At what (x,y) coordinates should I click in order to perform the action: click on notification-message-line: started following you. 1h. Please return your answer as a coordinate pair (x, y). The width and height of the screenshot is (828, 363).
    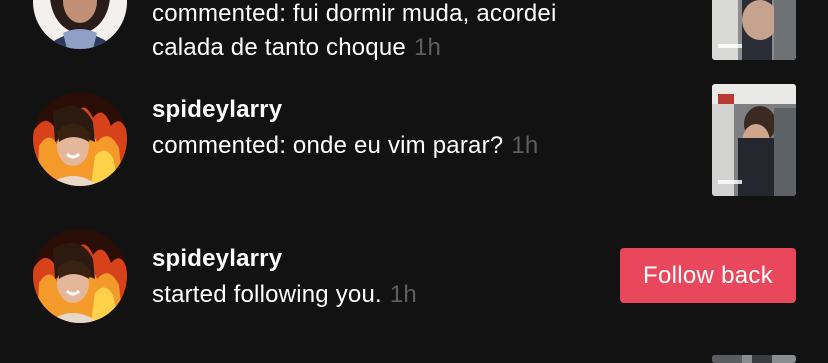
    Looking at the image, I should click on (422, 295).